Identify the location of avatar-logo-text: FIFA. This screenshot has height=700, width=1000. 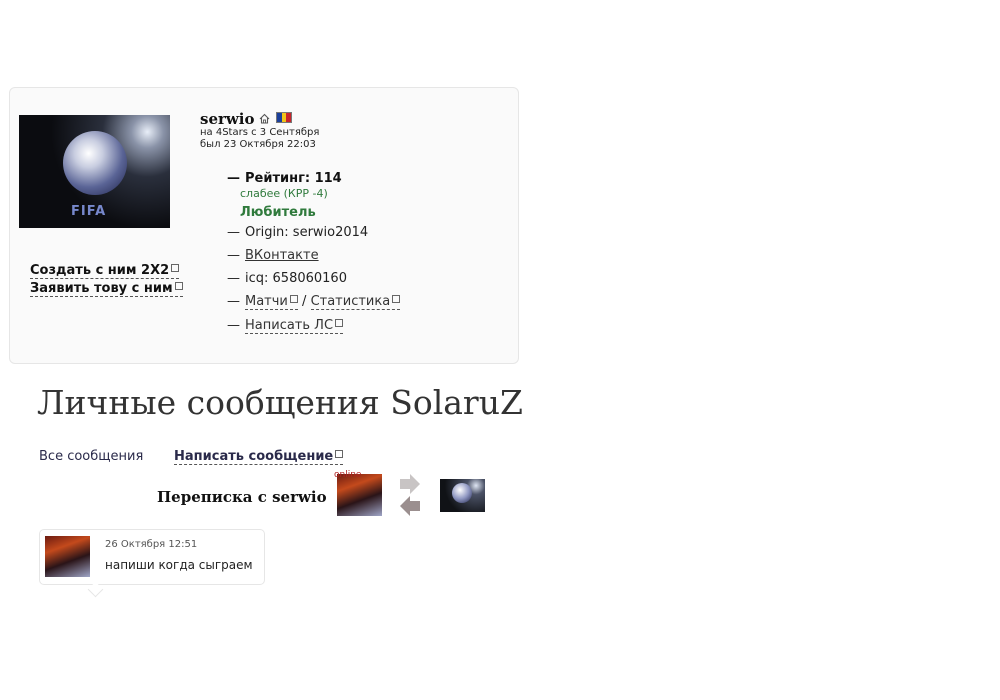
(89, 211).